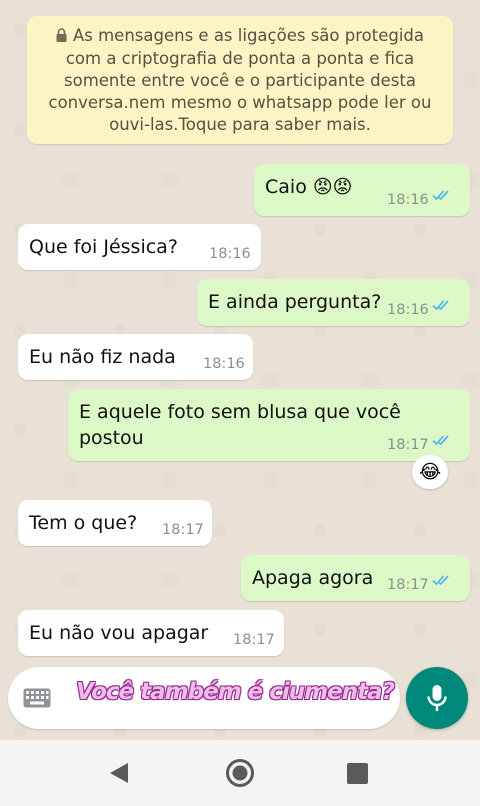 This screenshot has width=480, height=806. I want to click on message-bubble-incoming: Tem o que? 18:17, so click(115, 523).